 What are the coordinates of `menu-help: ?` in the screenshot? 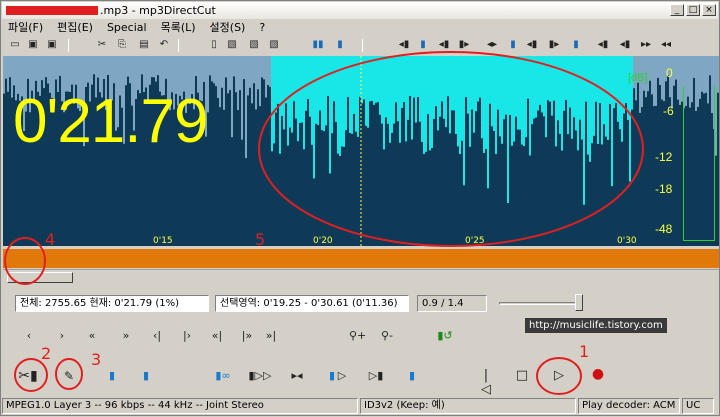 It's located at (262, 27).